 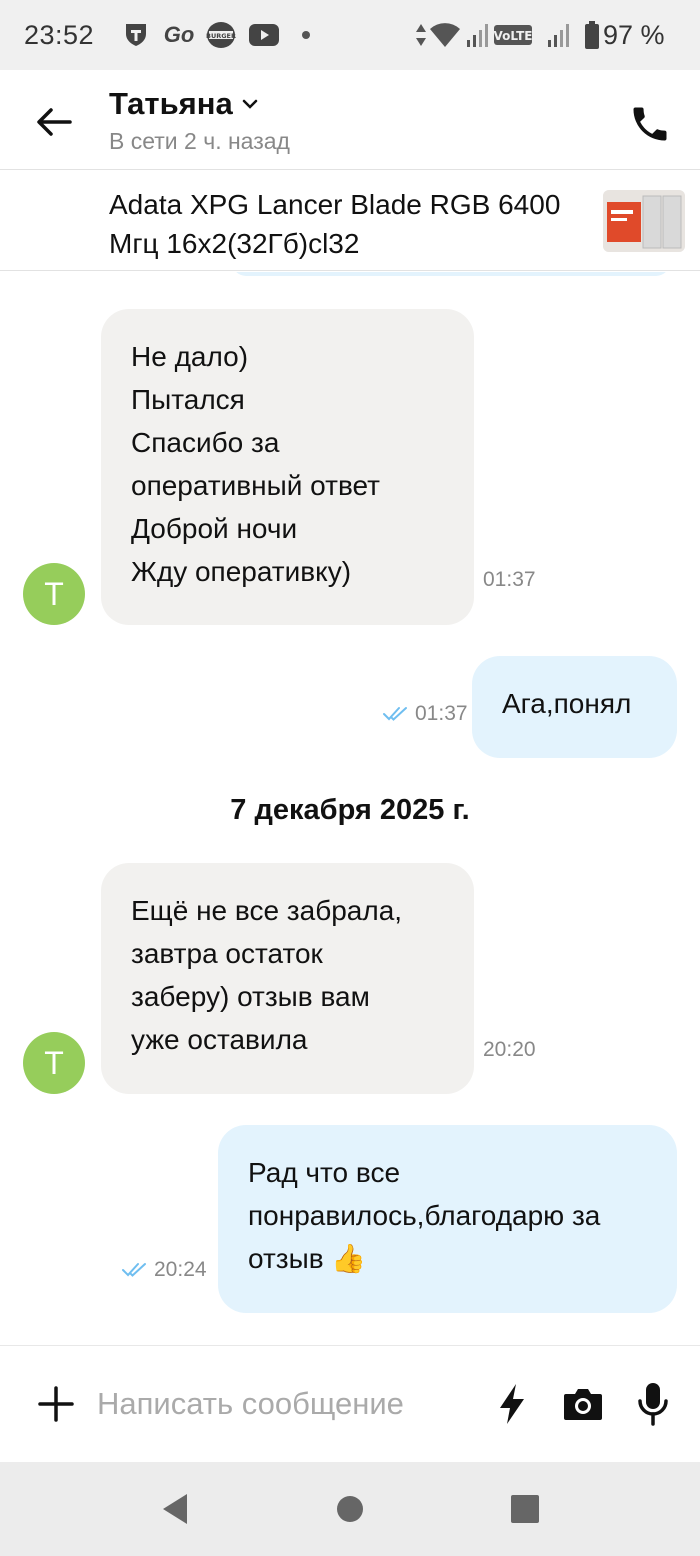 I want to click on message-line: Пытался, so click(x=188, y=399).